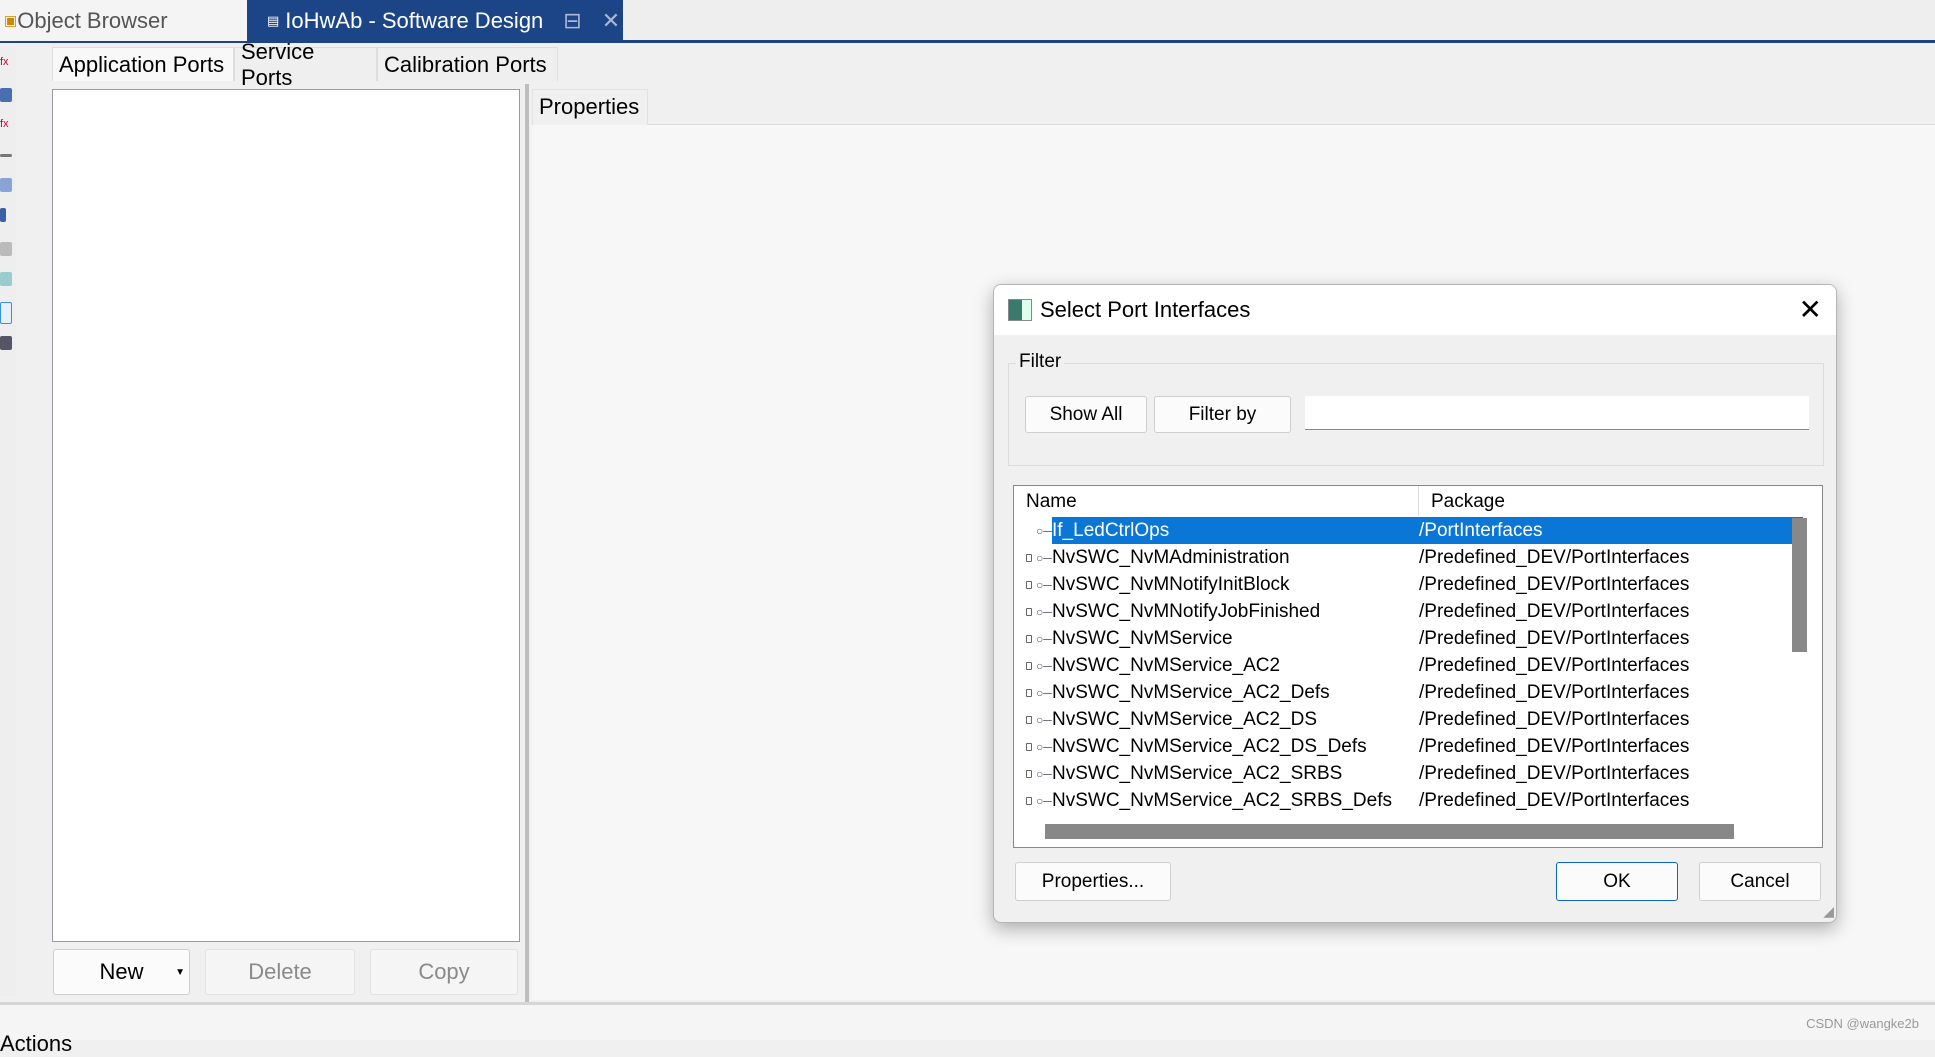 The height and width of the screenshot is (1057, 1935). I want to click on list-header: Name Package, so click(1418, 501).